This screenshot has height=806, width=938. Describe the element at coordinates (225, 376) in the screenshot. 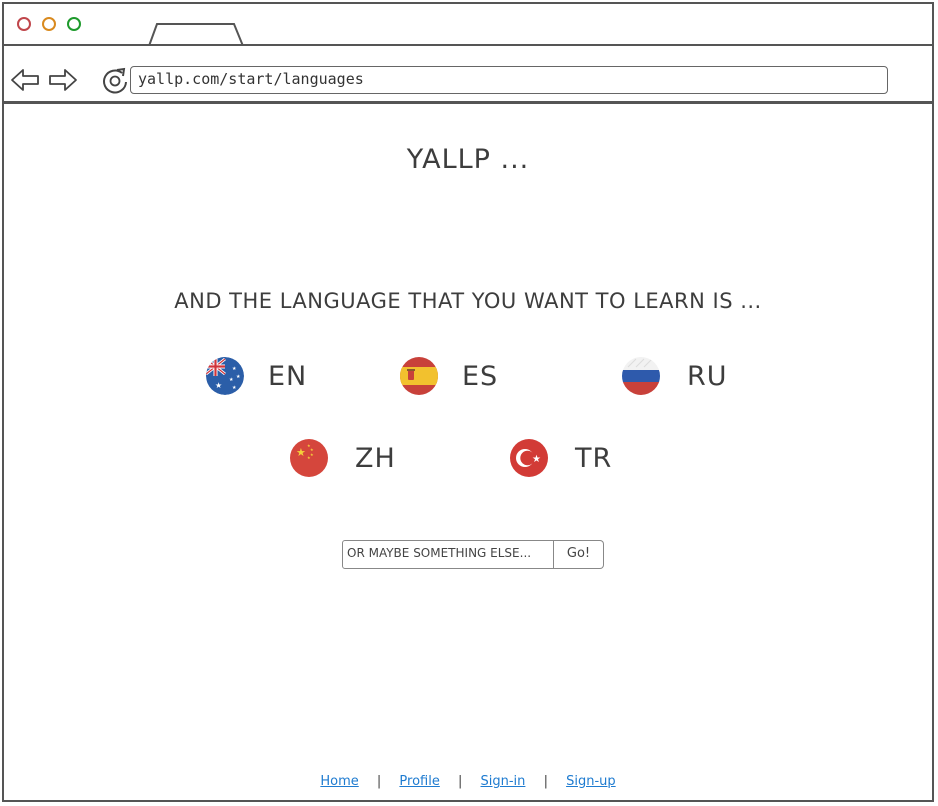

I see `australia-flag-icon: ★ ★ ★ ★ ★` at that location.